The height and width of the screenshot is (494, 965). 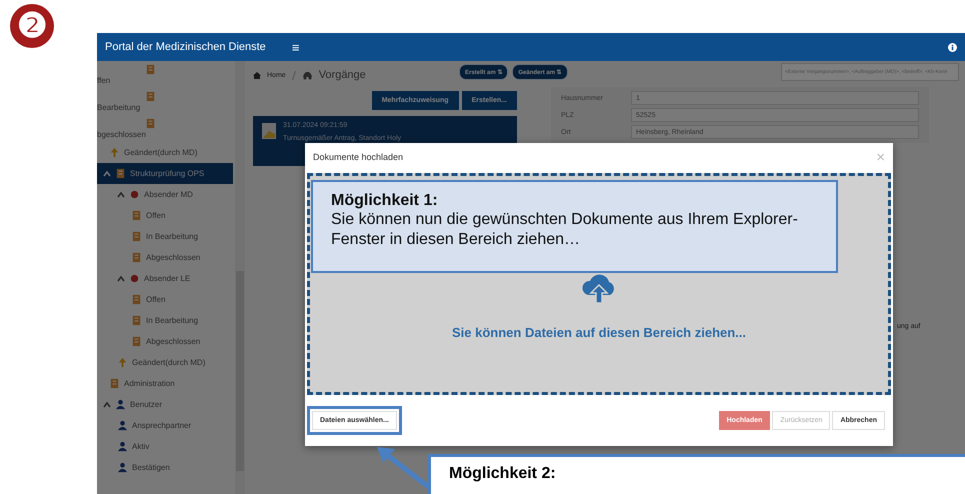 I want to click on item-label: Bearbeitung, so click(x=118, y=107).